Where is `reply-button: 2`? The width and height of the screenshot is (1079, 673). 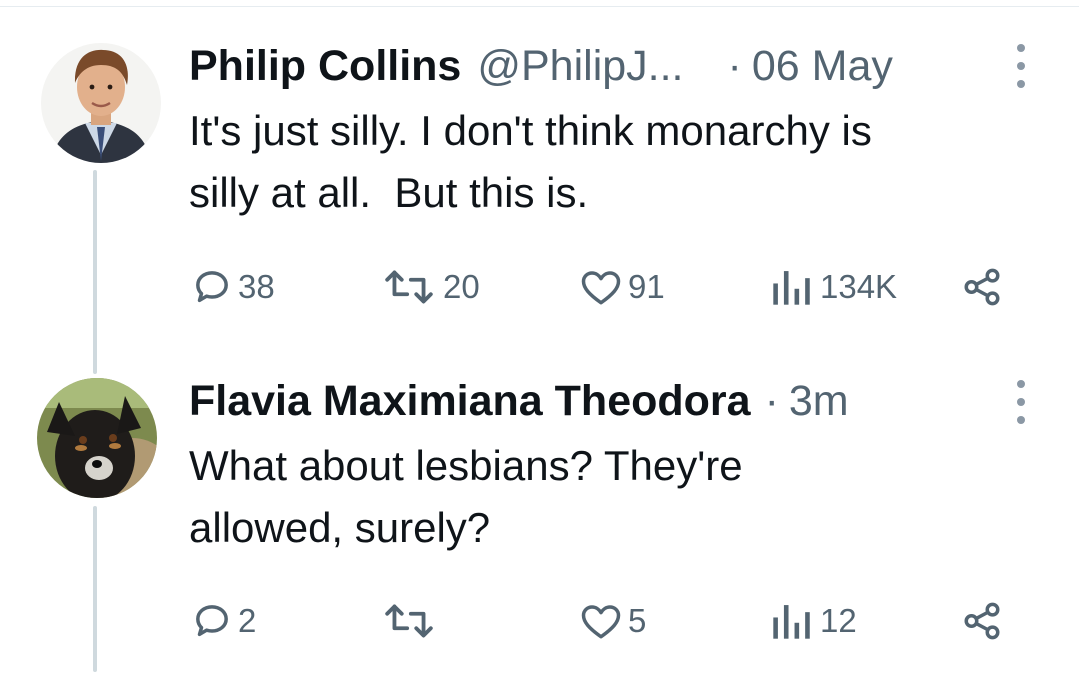
reply-button: 2 is located at coordinates (224, 621).